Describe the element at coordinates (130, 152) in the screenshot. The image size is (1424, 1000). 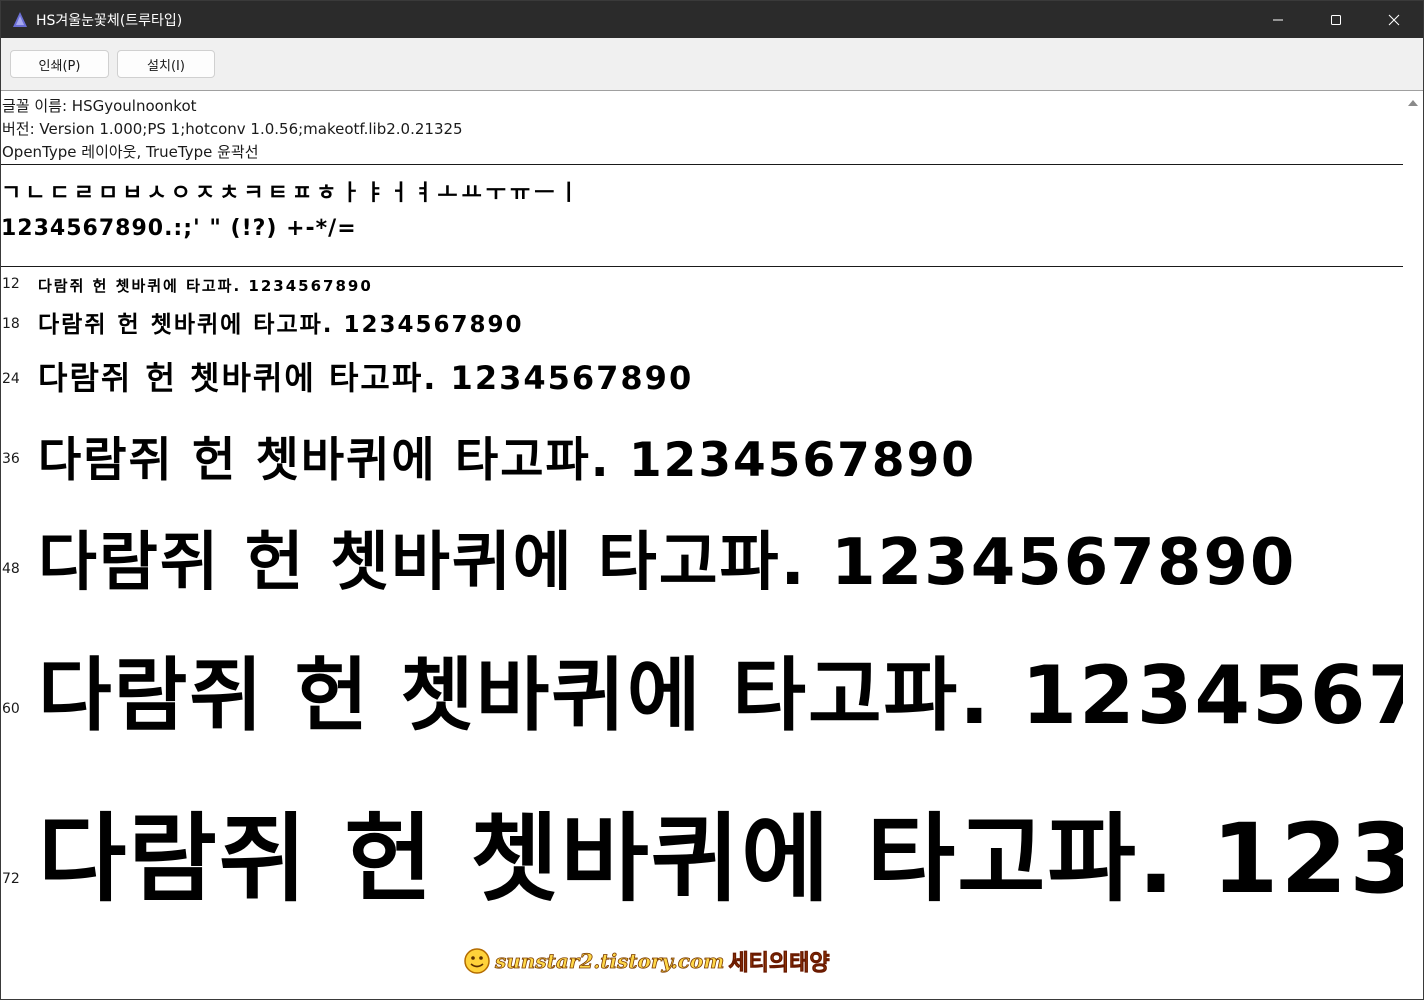
I see `outline-line: OpenType 레이아웃, TrueType 윤곽선` at that location.